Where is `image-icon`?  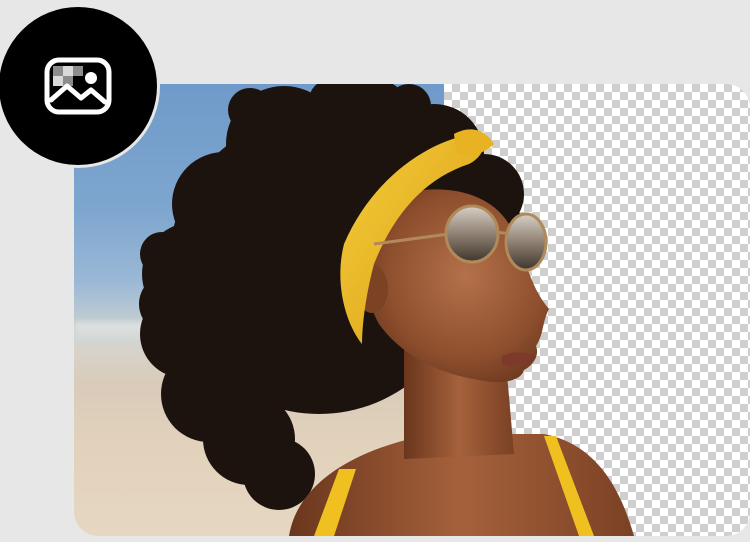 image-icon is located at coordinates (78, 86).